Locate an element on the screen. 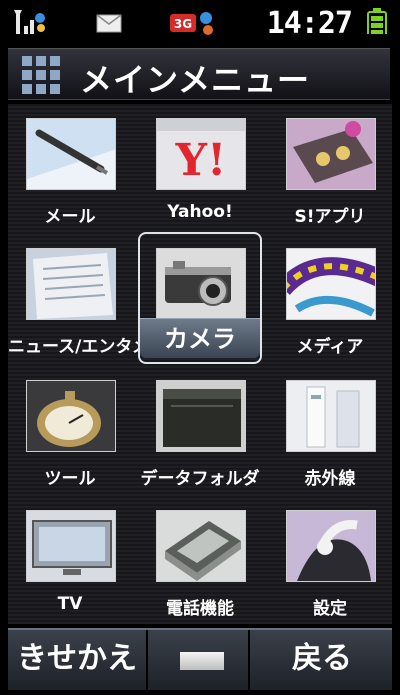  menu-item-media: メディア is located at coordinates (330, 298).